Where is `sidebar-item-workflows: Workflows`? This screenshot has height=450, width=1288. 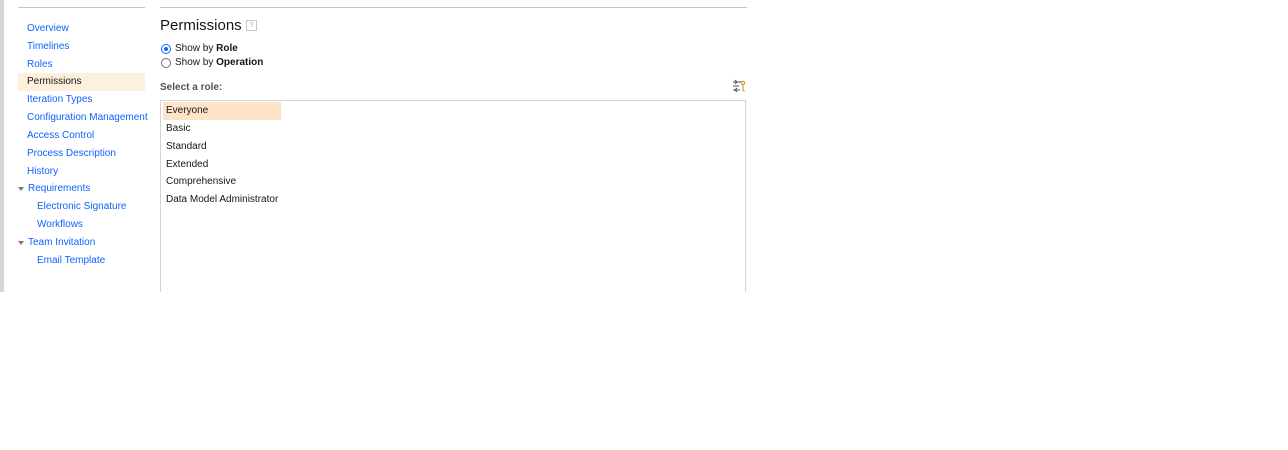
sidebar-item-workflows: Workflows is located at coordinates (81, 225).